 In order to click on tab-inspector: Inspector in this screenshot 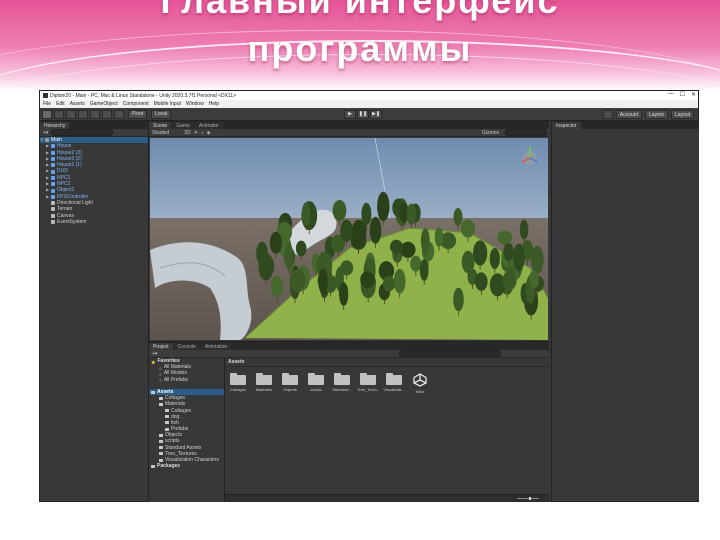, I will do `click(566, 125)`.